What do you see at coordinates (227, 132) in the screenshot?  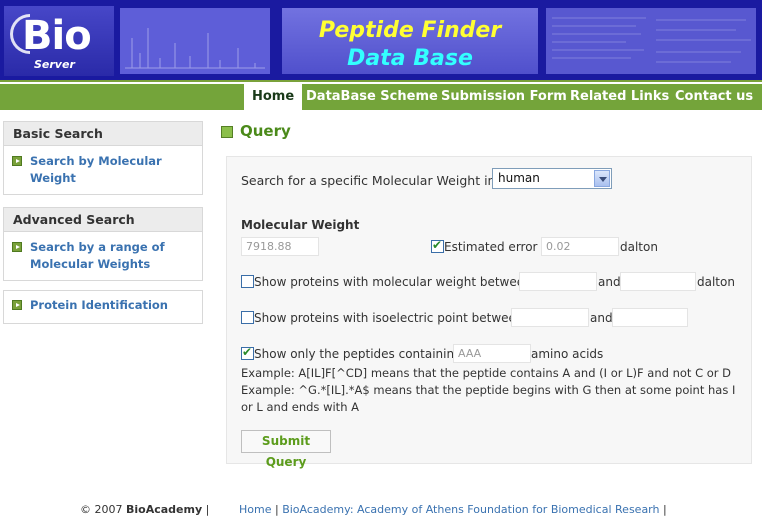 I see `query-section-icon` at bounding box center [227, 132].